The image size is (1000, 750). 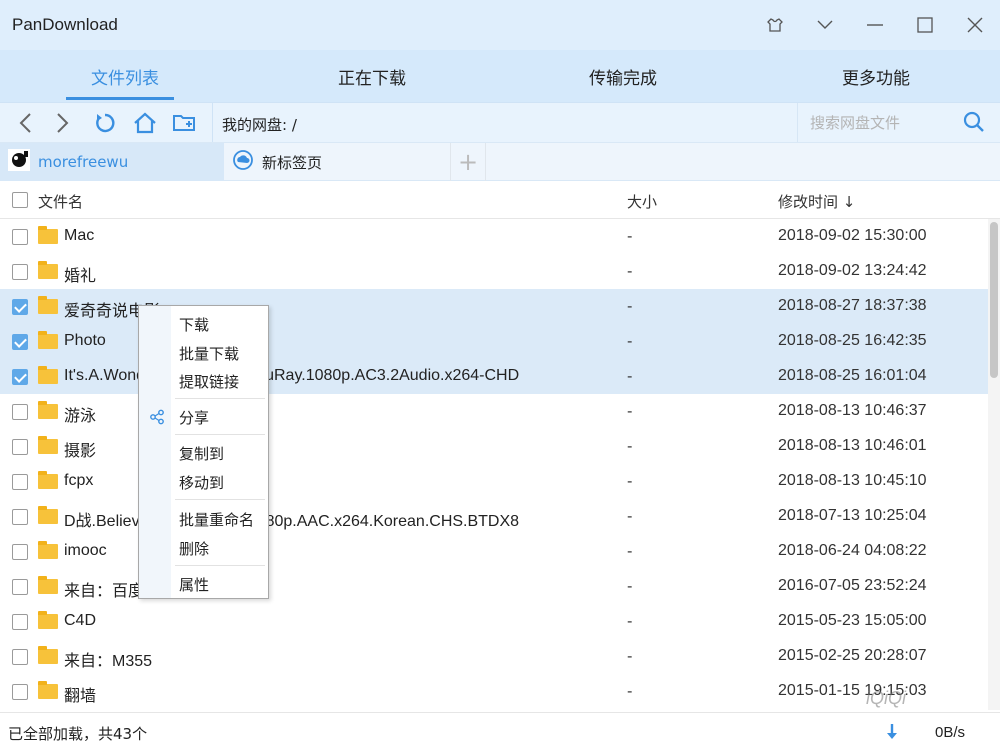 I want to click on breadcrumb: 我的网盘: /, so click(x=259, y=124).